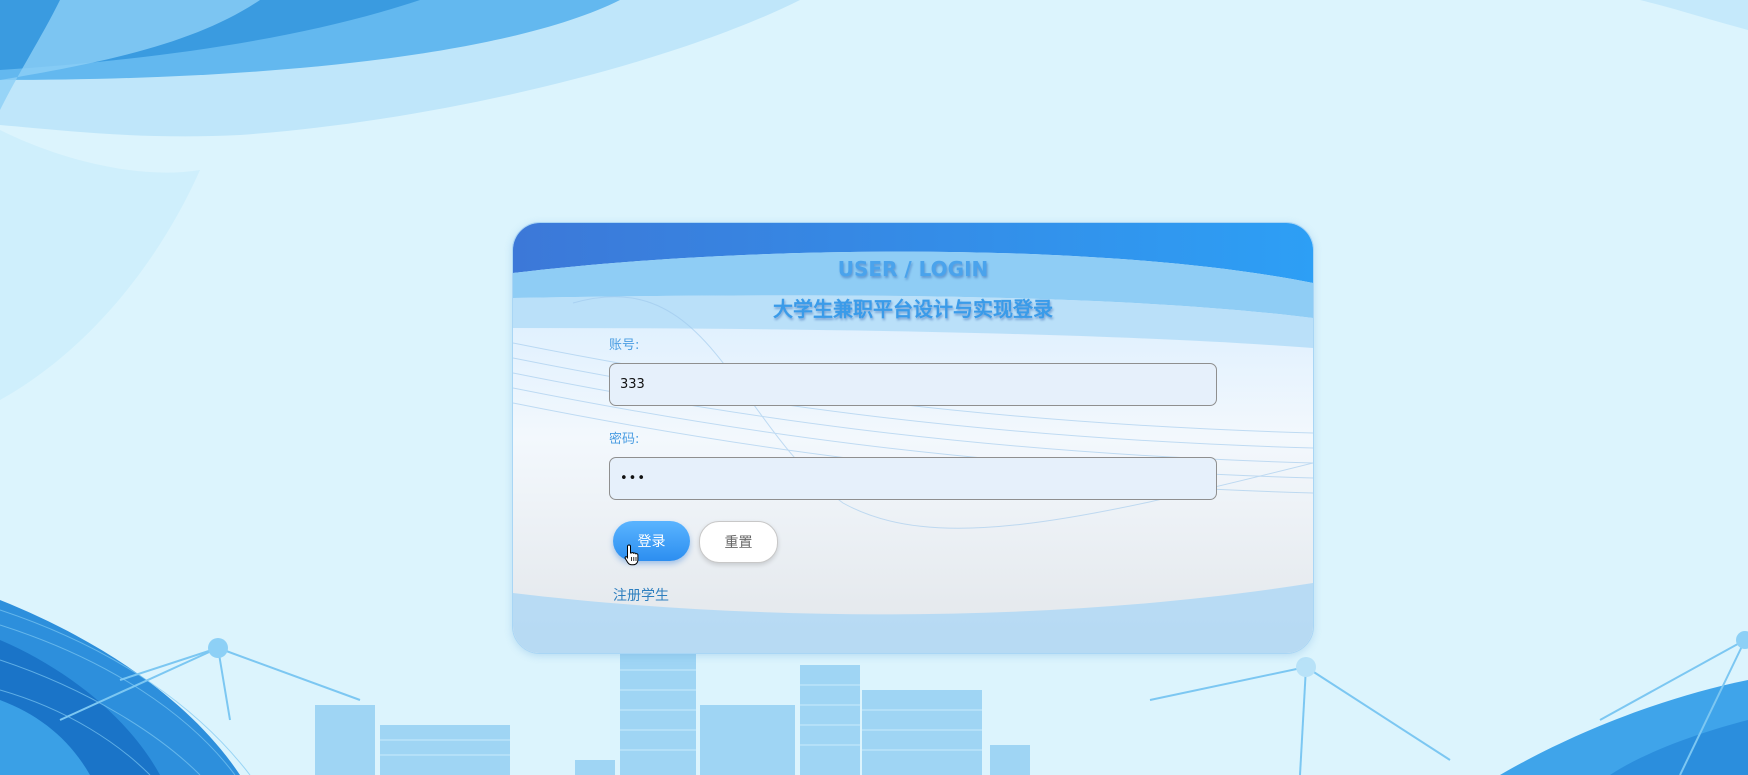  What do you see at coordinates (738, 542) in the screenshot?
I see `reset-button: 重置` at bounding box center [738, 542].